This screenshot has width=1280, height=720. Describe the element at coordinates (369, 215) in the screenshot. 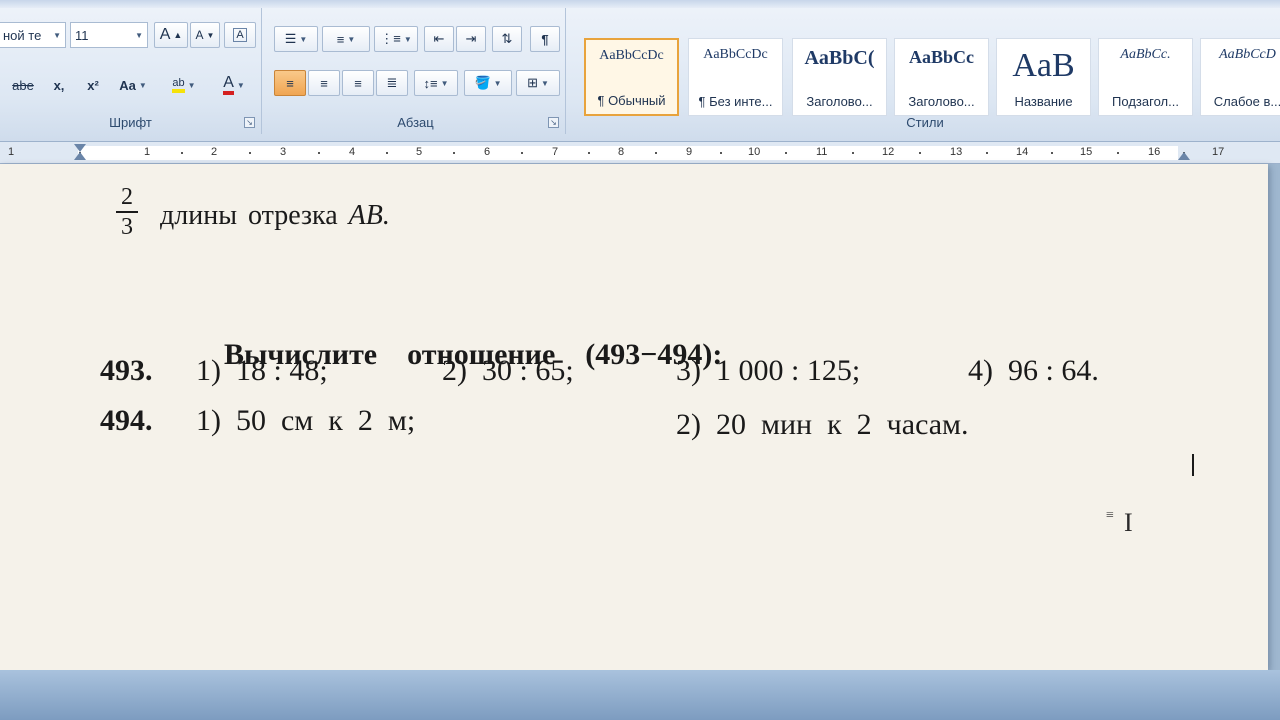

I see `segment-variable: AB.` at that location.